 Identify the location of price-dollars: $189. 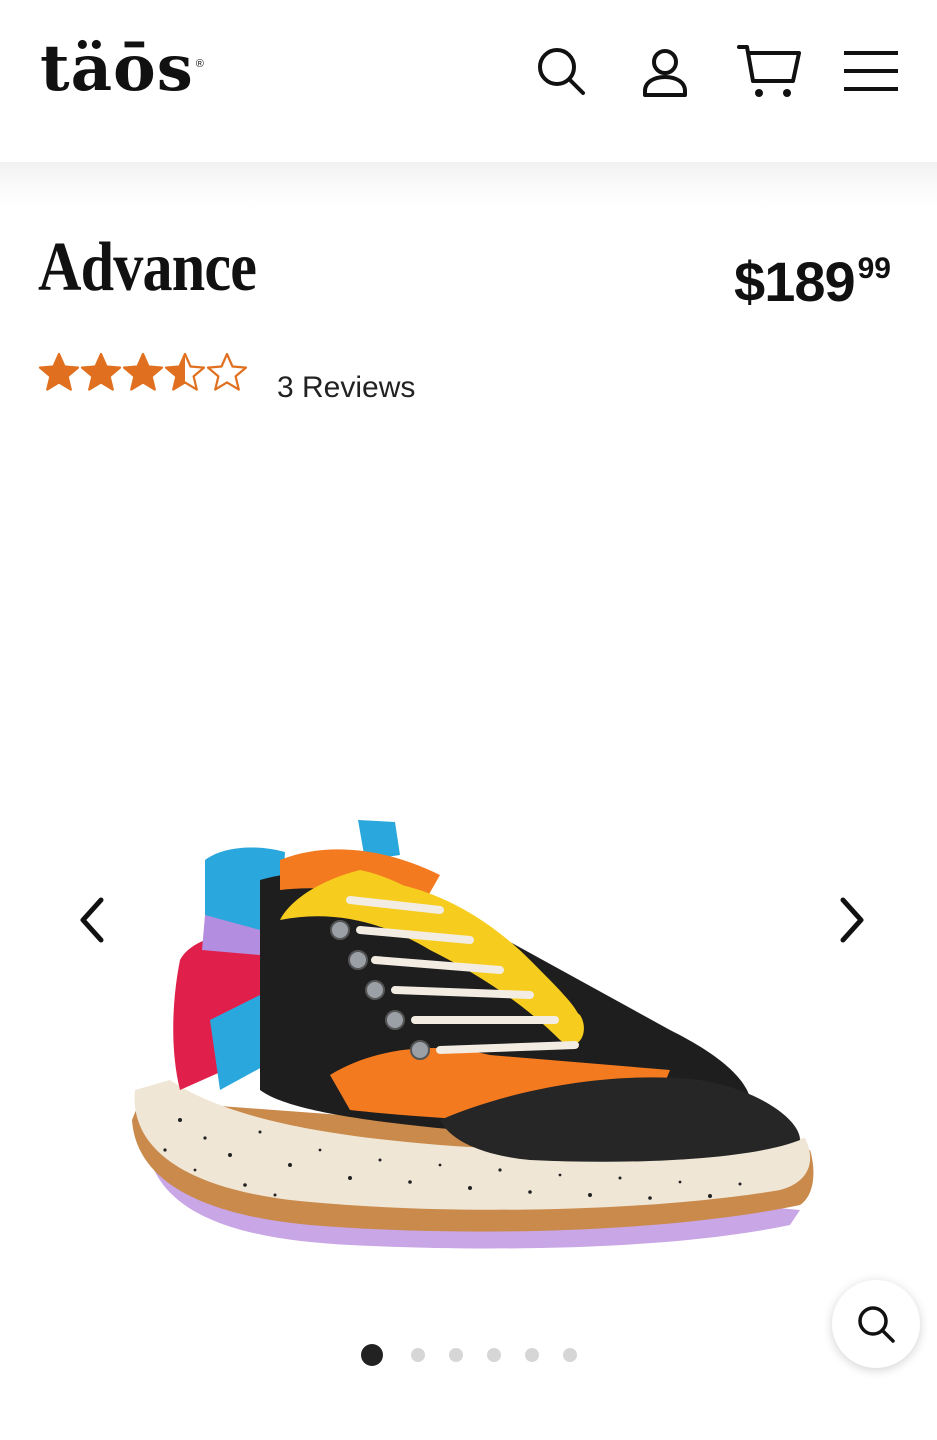
(795, 281).